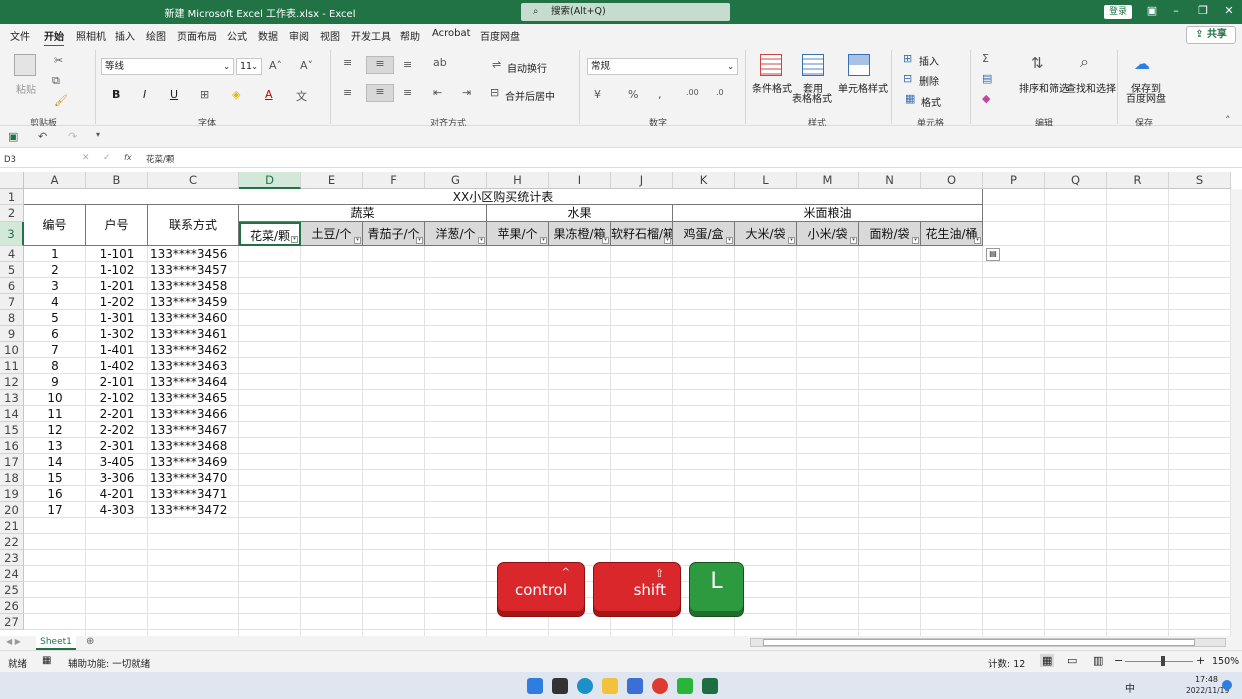 Image resolution: width=1242 pixels, height=699 pixels. What do you see at coordinates (12, 350) in the screenshot?
I see `row-header: 10` at bounding box center [12, 350].